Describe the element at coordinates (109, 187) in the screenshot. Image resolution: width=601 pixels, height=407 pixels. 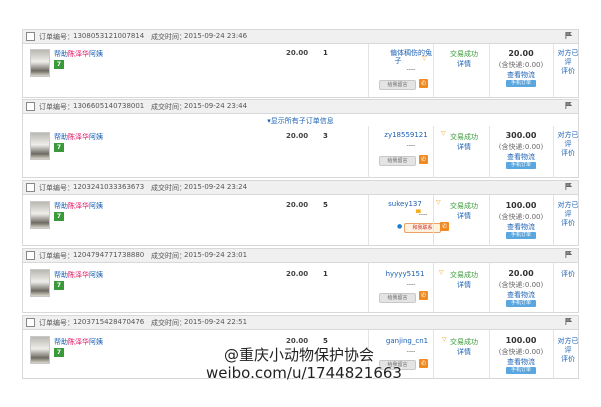
I see `order-number: 1203241033363673` at that location.